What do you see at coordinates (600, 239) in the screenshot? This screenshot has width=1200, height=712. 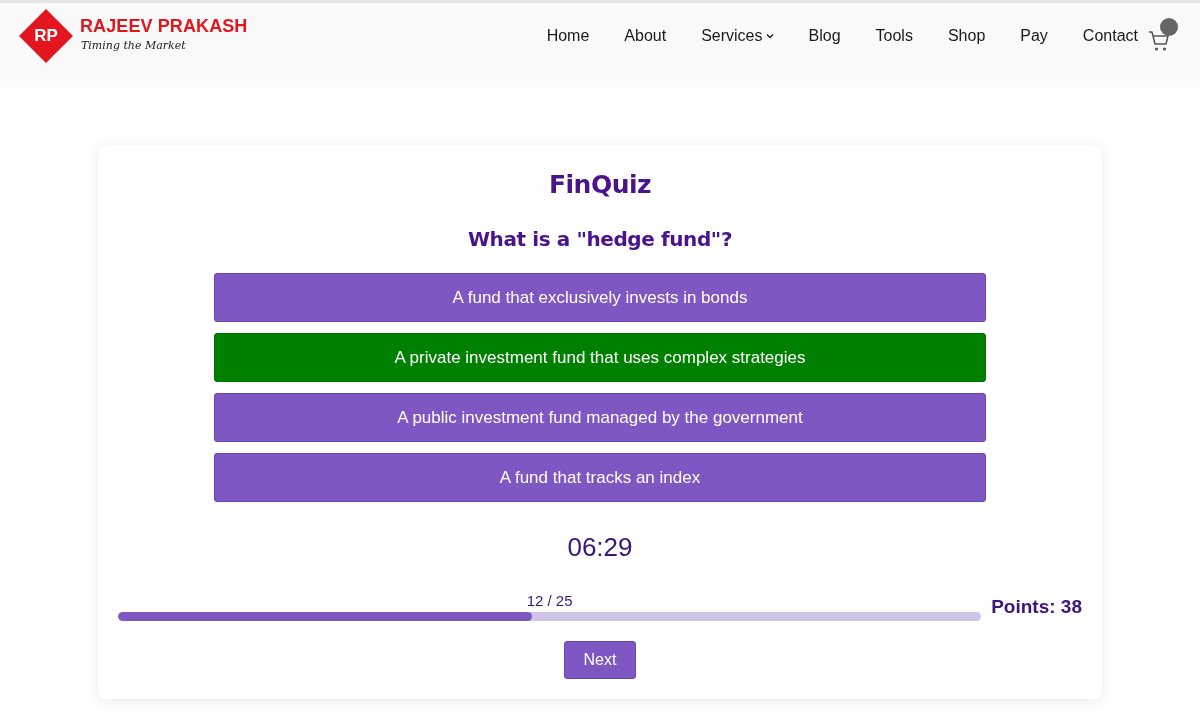 I see `question-text: What is a "hedge fund"?` at bounding box center [600, 239].